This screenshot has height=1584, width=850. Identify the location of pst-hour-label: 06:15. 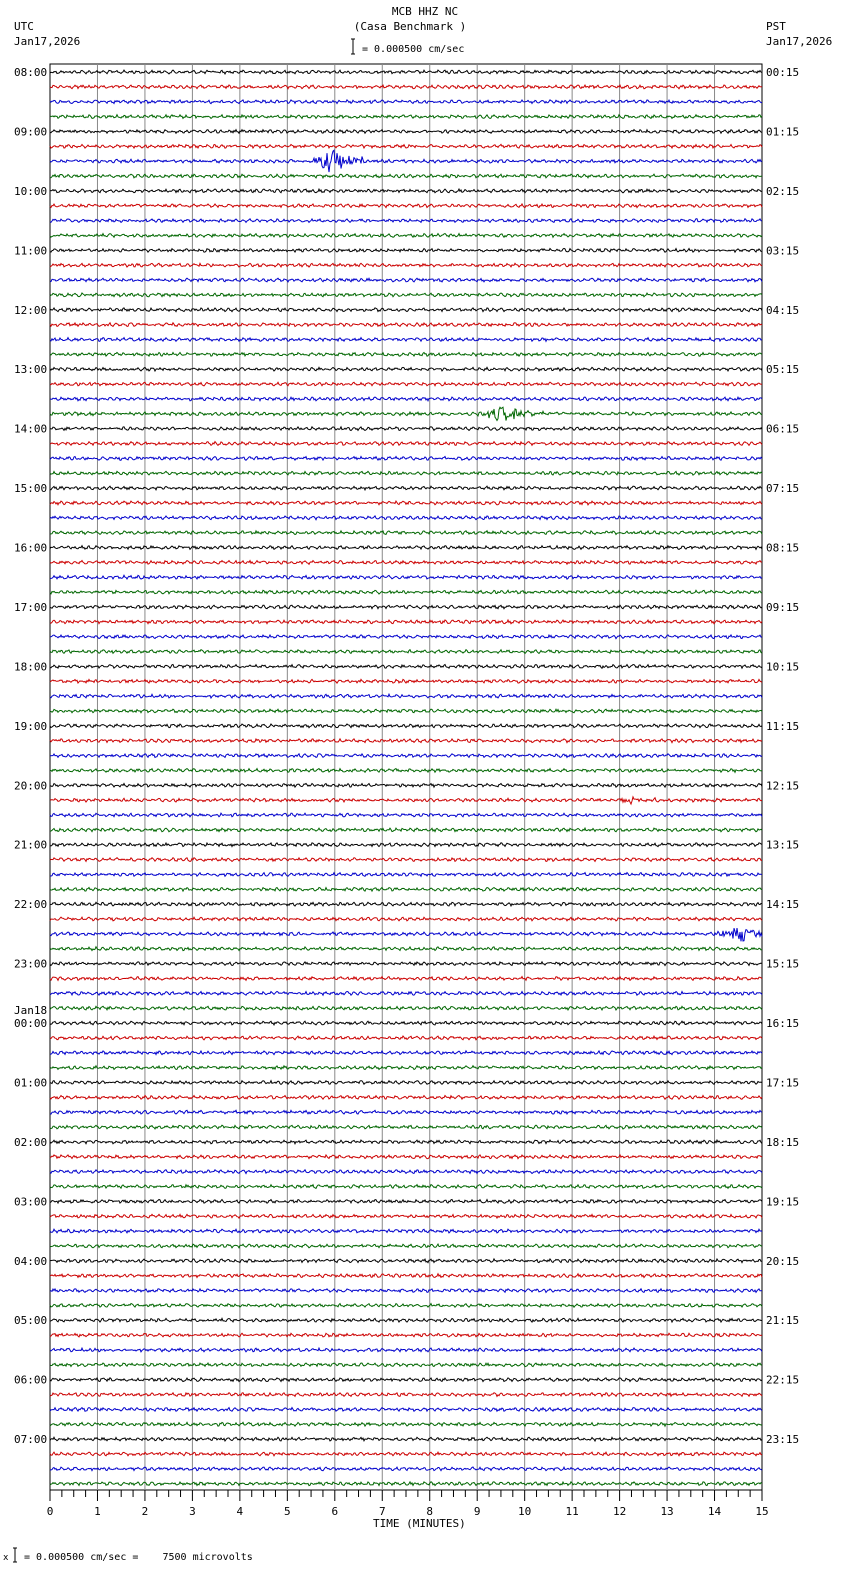
(782, 429).